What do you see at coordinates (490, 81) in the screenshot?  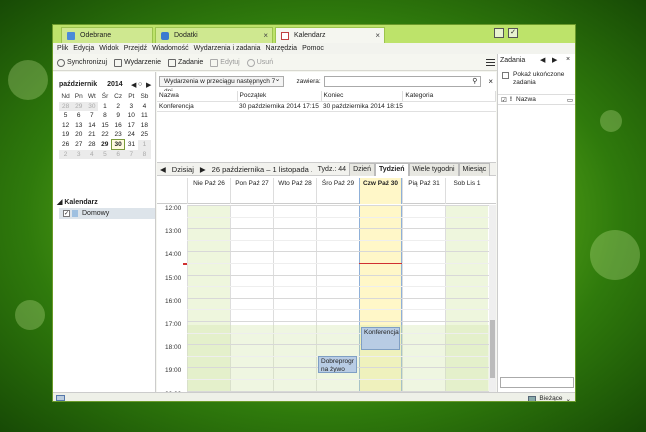 I see `close-filter-icon: ×` at bounding box center [490, 81].